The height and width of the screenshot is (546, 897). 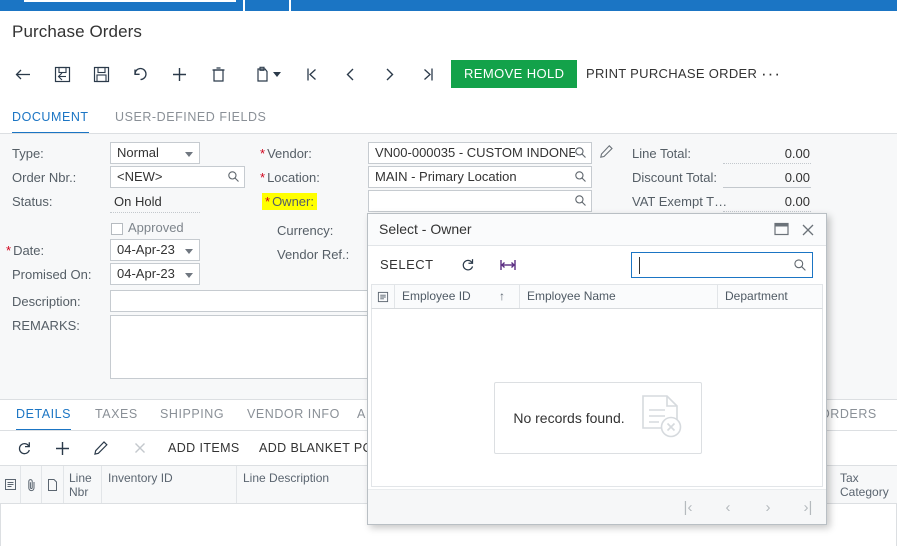 I want to click on approved-label: Approved, so click(x=156, y=227).